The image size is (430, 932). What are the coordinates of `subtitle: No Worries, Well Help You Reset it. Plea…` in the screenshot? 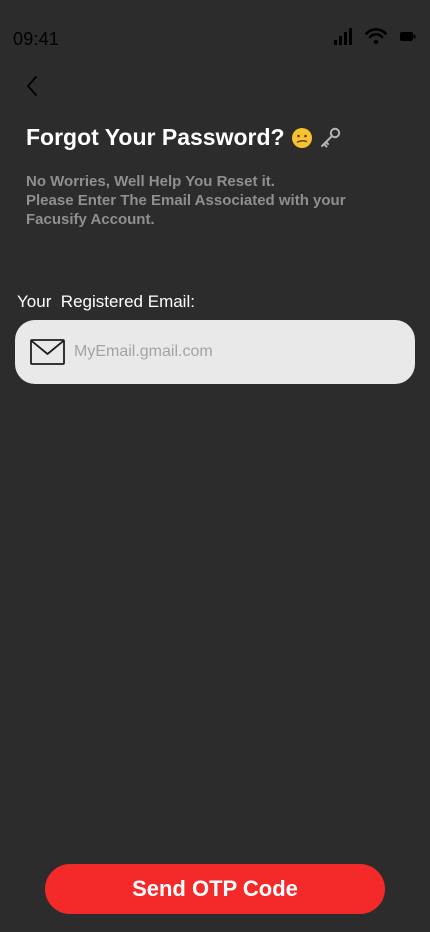 It's located at (216, 200).